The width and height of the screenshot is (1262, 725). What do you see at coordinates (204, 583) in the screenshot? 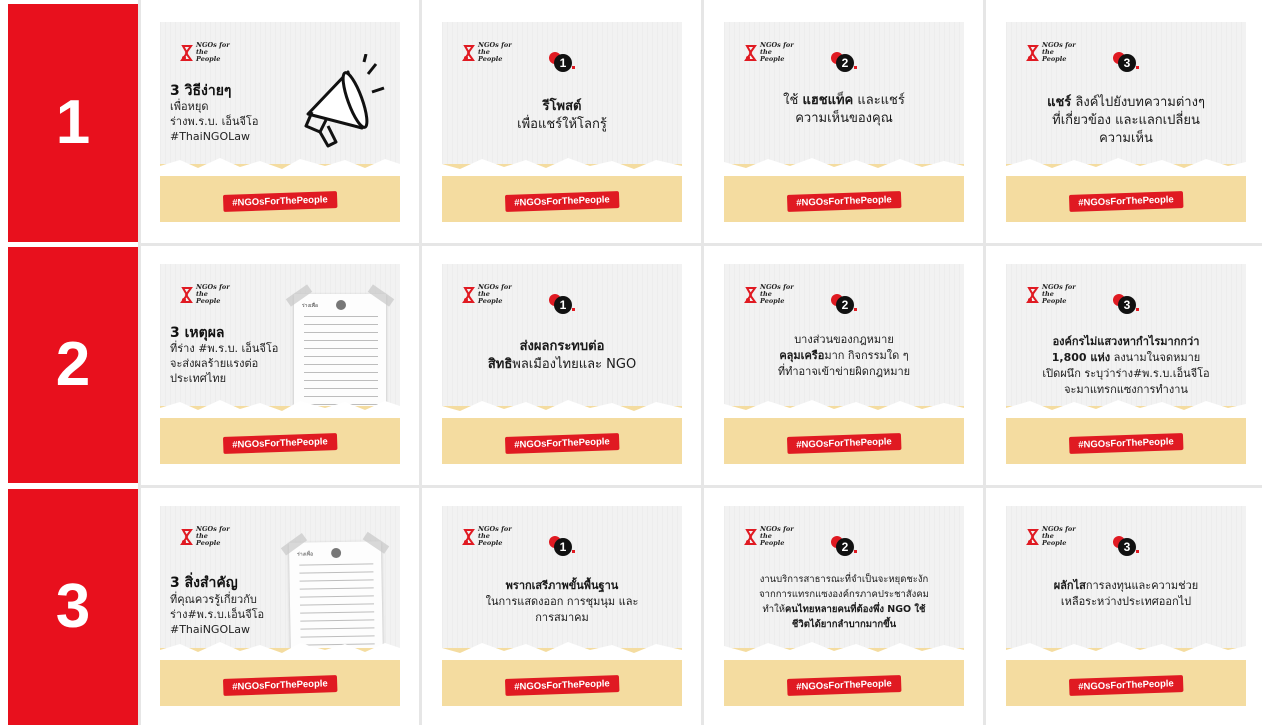
I see `card-title: 3 สิ่งสำคัญ` at bounding box center [204, 583].